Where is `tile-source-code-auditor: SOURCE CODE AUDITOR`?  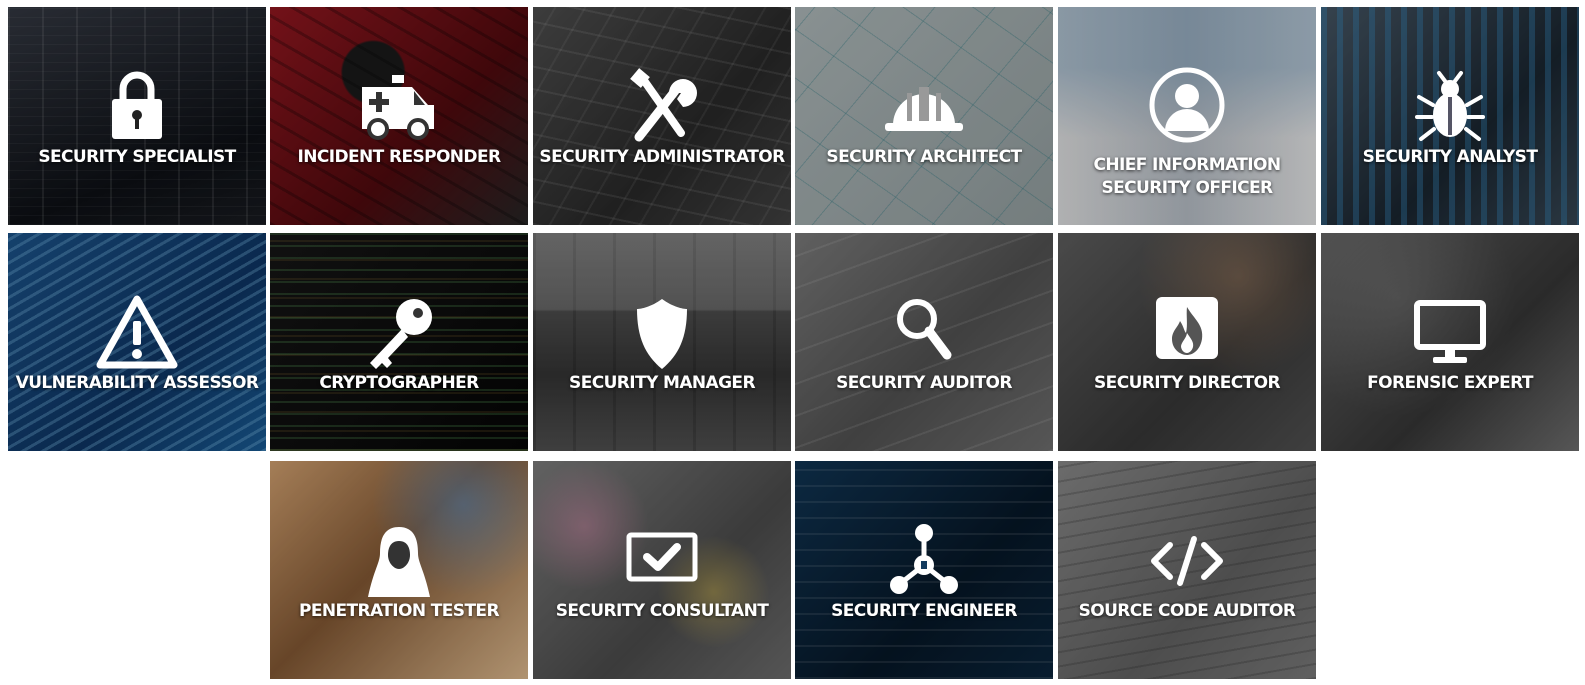 tile-source-code-auditor: SOURCE CODE AUDITOR is located at coordinates (1187, 570).